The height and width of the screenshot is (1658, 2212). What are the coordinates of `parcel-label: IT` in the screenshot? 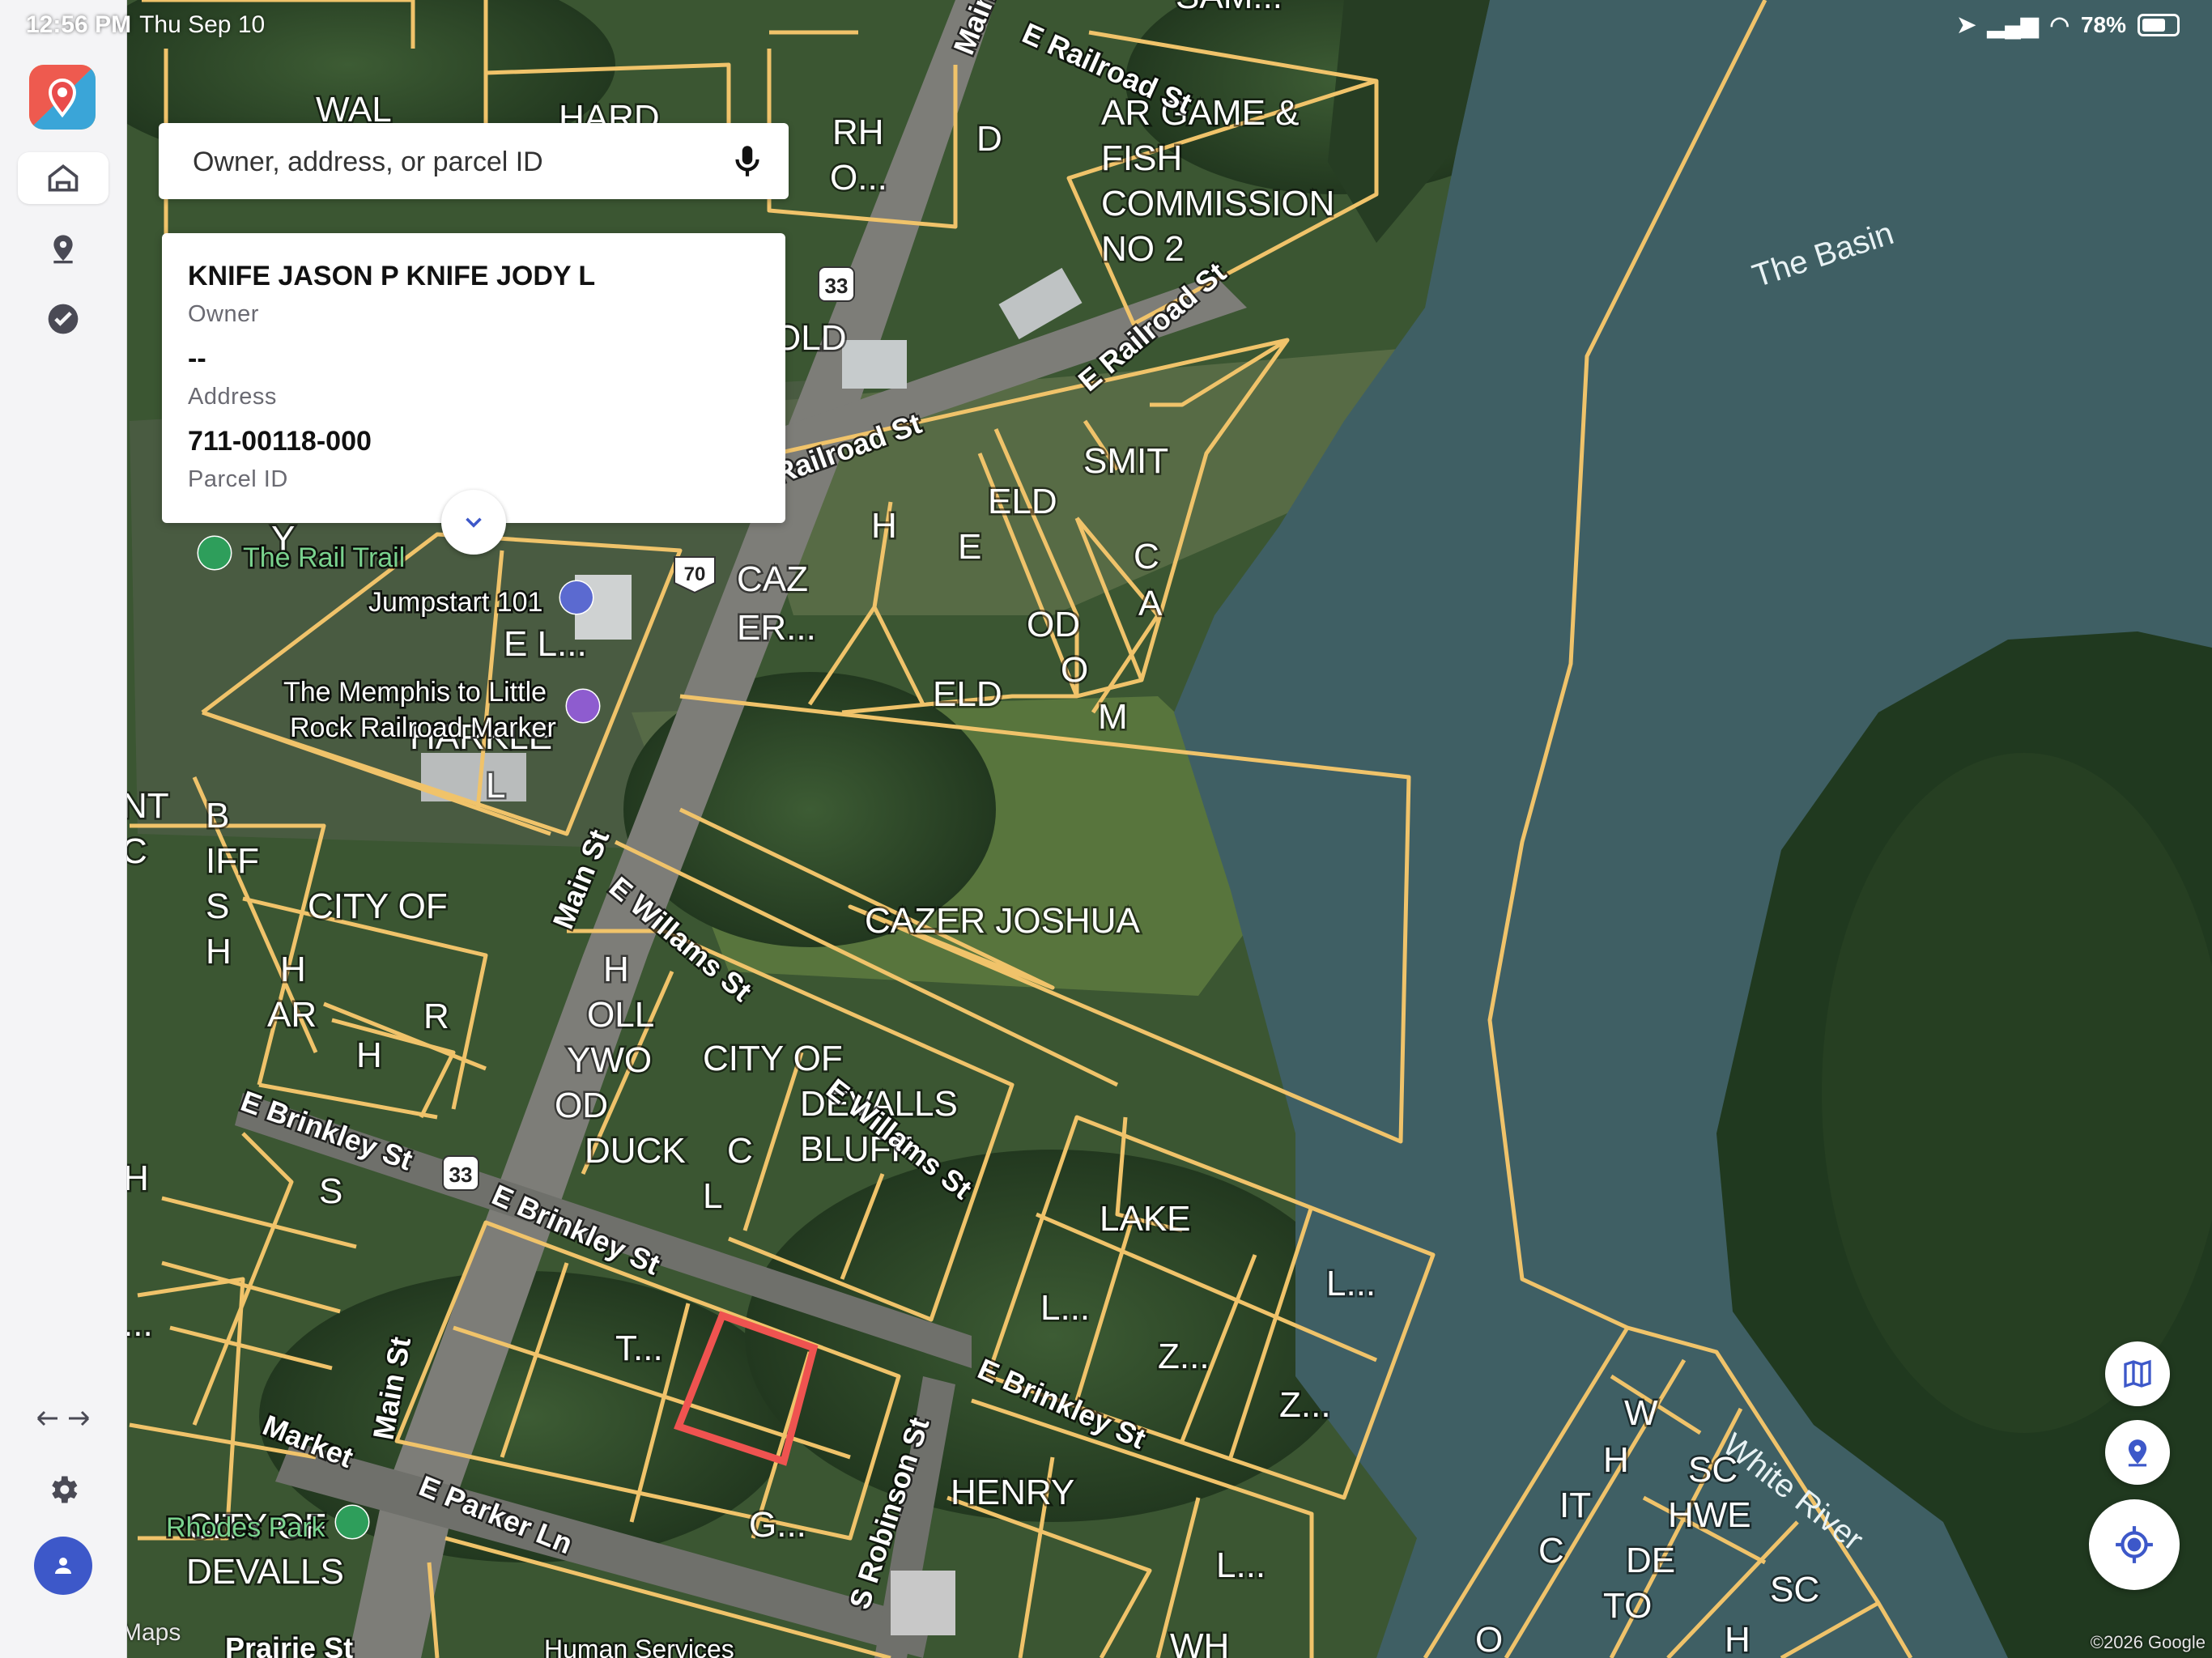 It's located at (1575, 1505).